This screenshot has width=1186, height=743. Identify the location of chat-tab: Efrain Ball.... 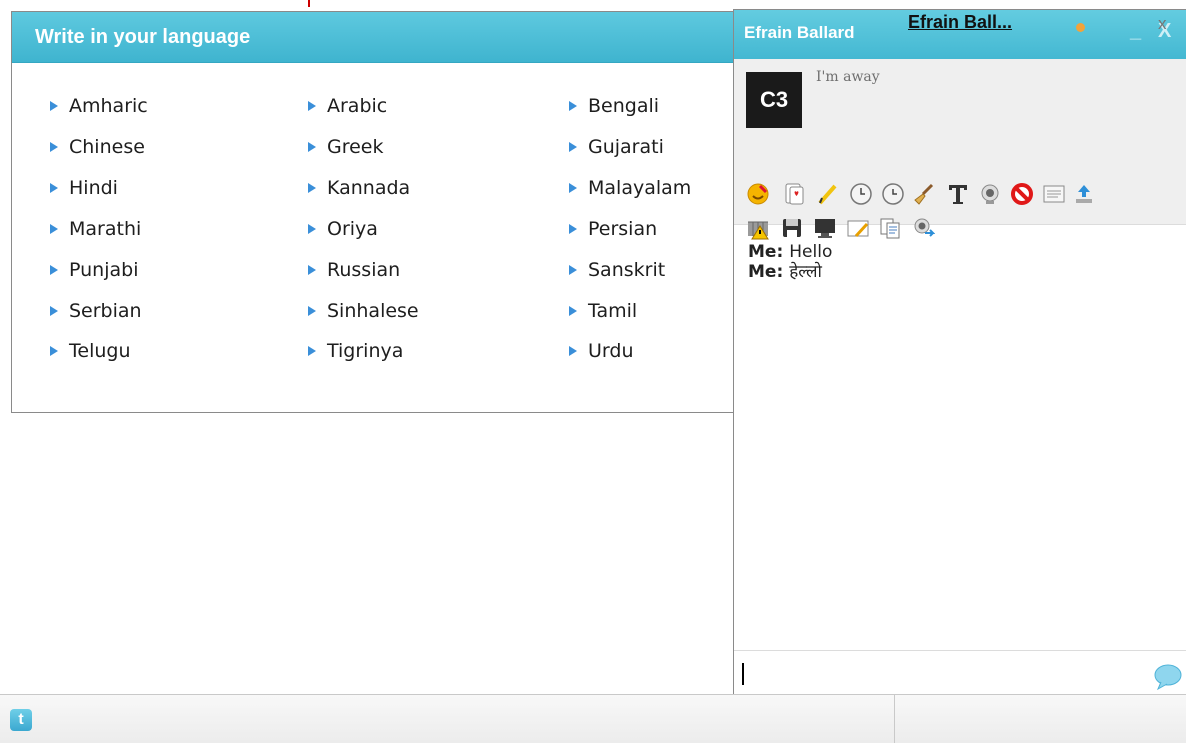
(960, 22).